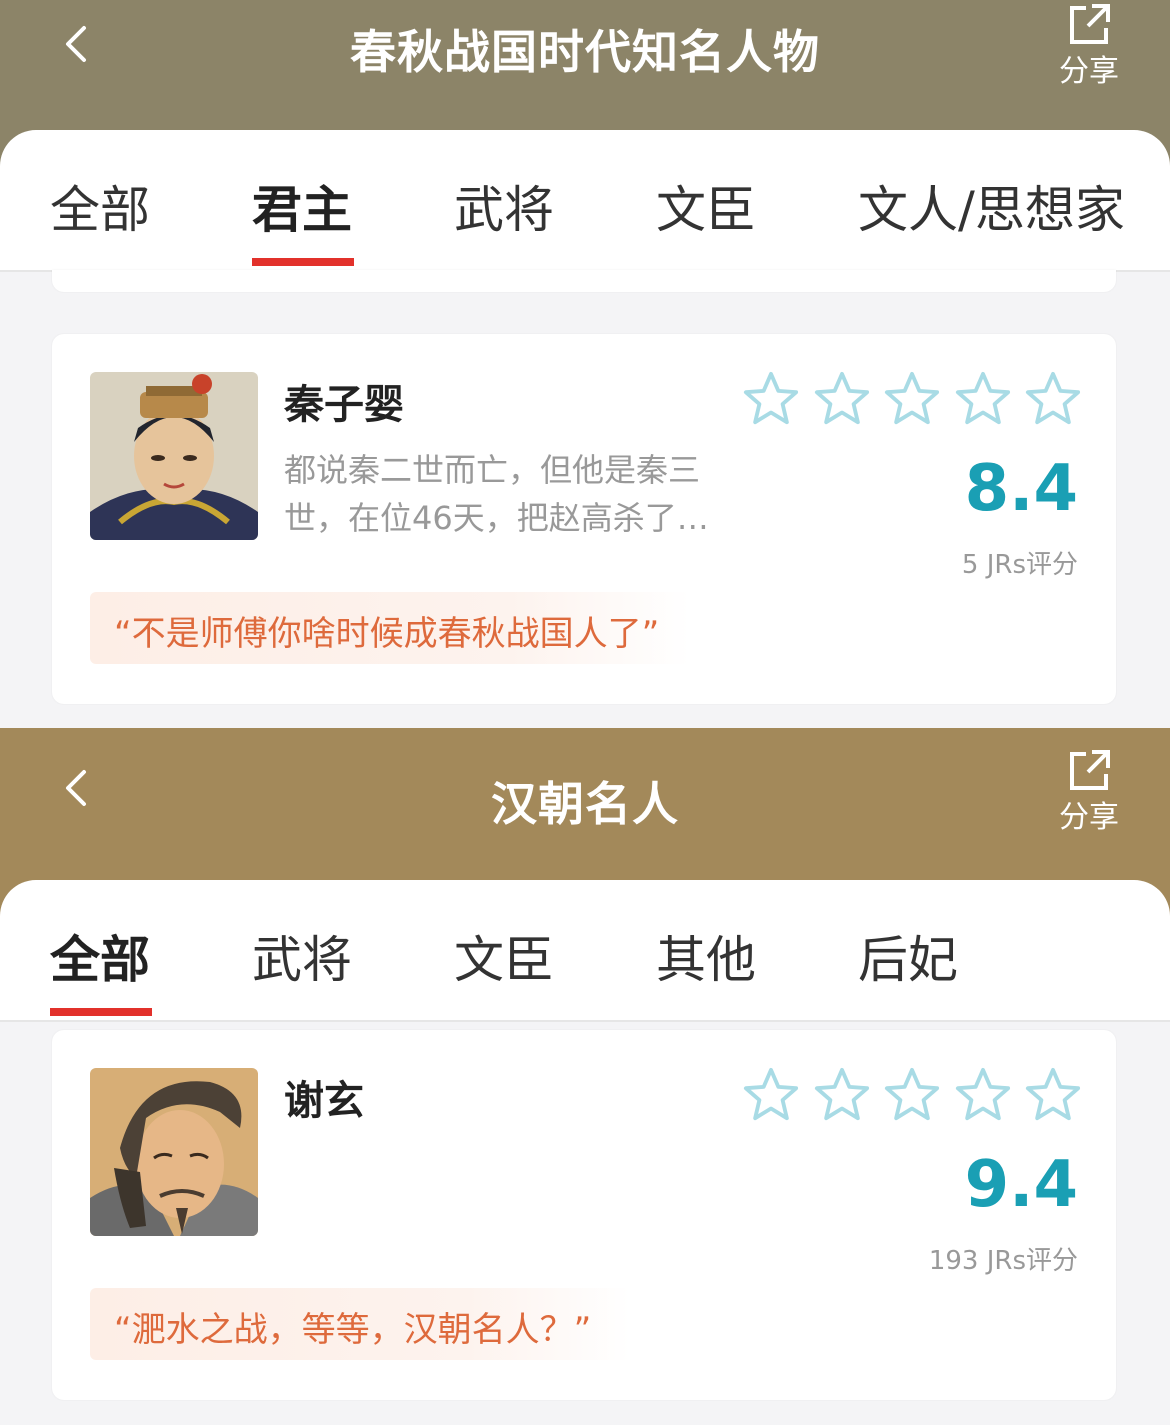 The height and width of the screenshot is (1425, 1170). I want to click on hot-comment-text: “不是师傅你啥时候成春秋战国人了”, so click(387, 634).